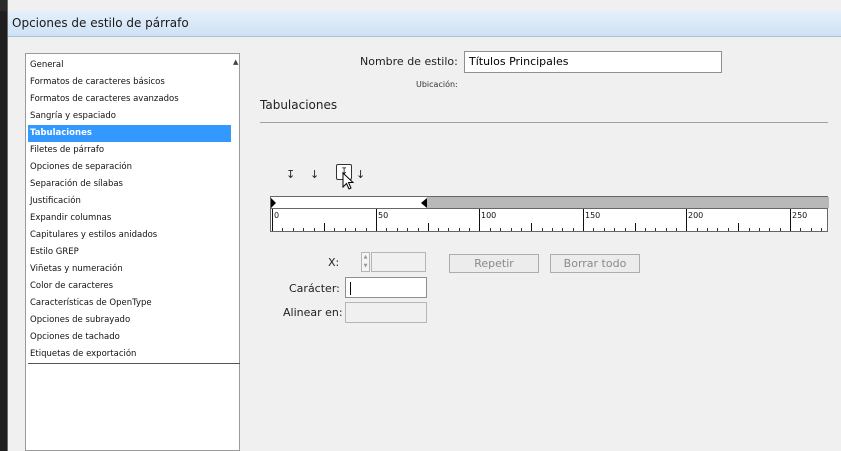  I want to click on right-indent-marker-icon, so click(424, 203).